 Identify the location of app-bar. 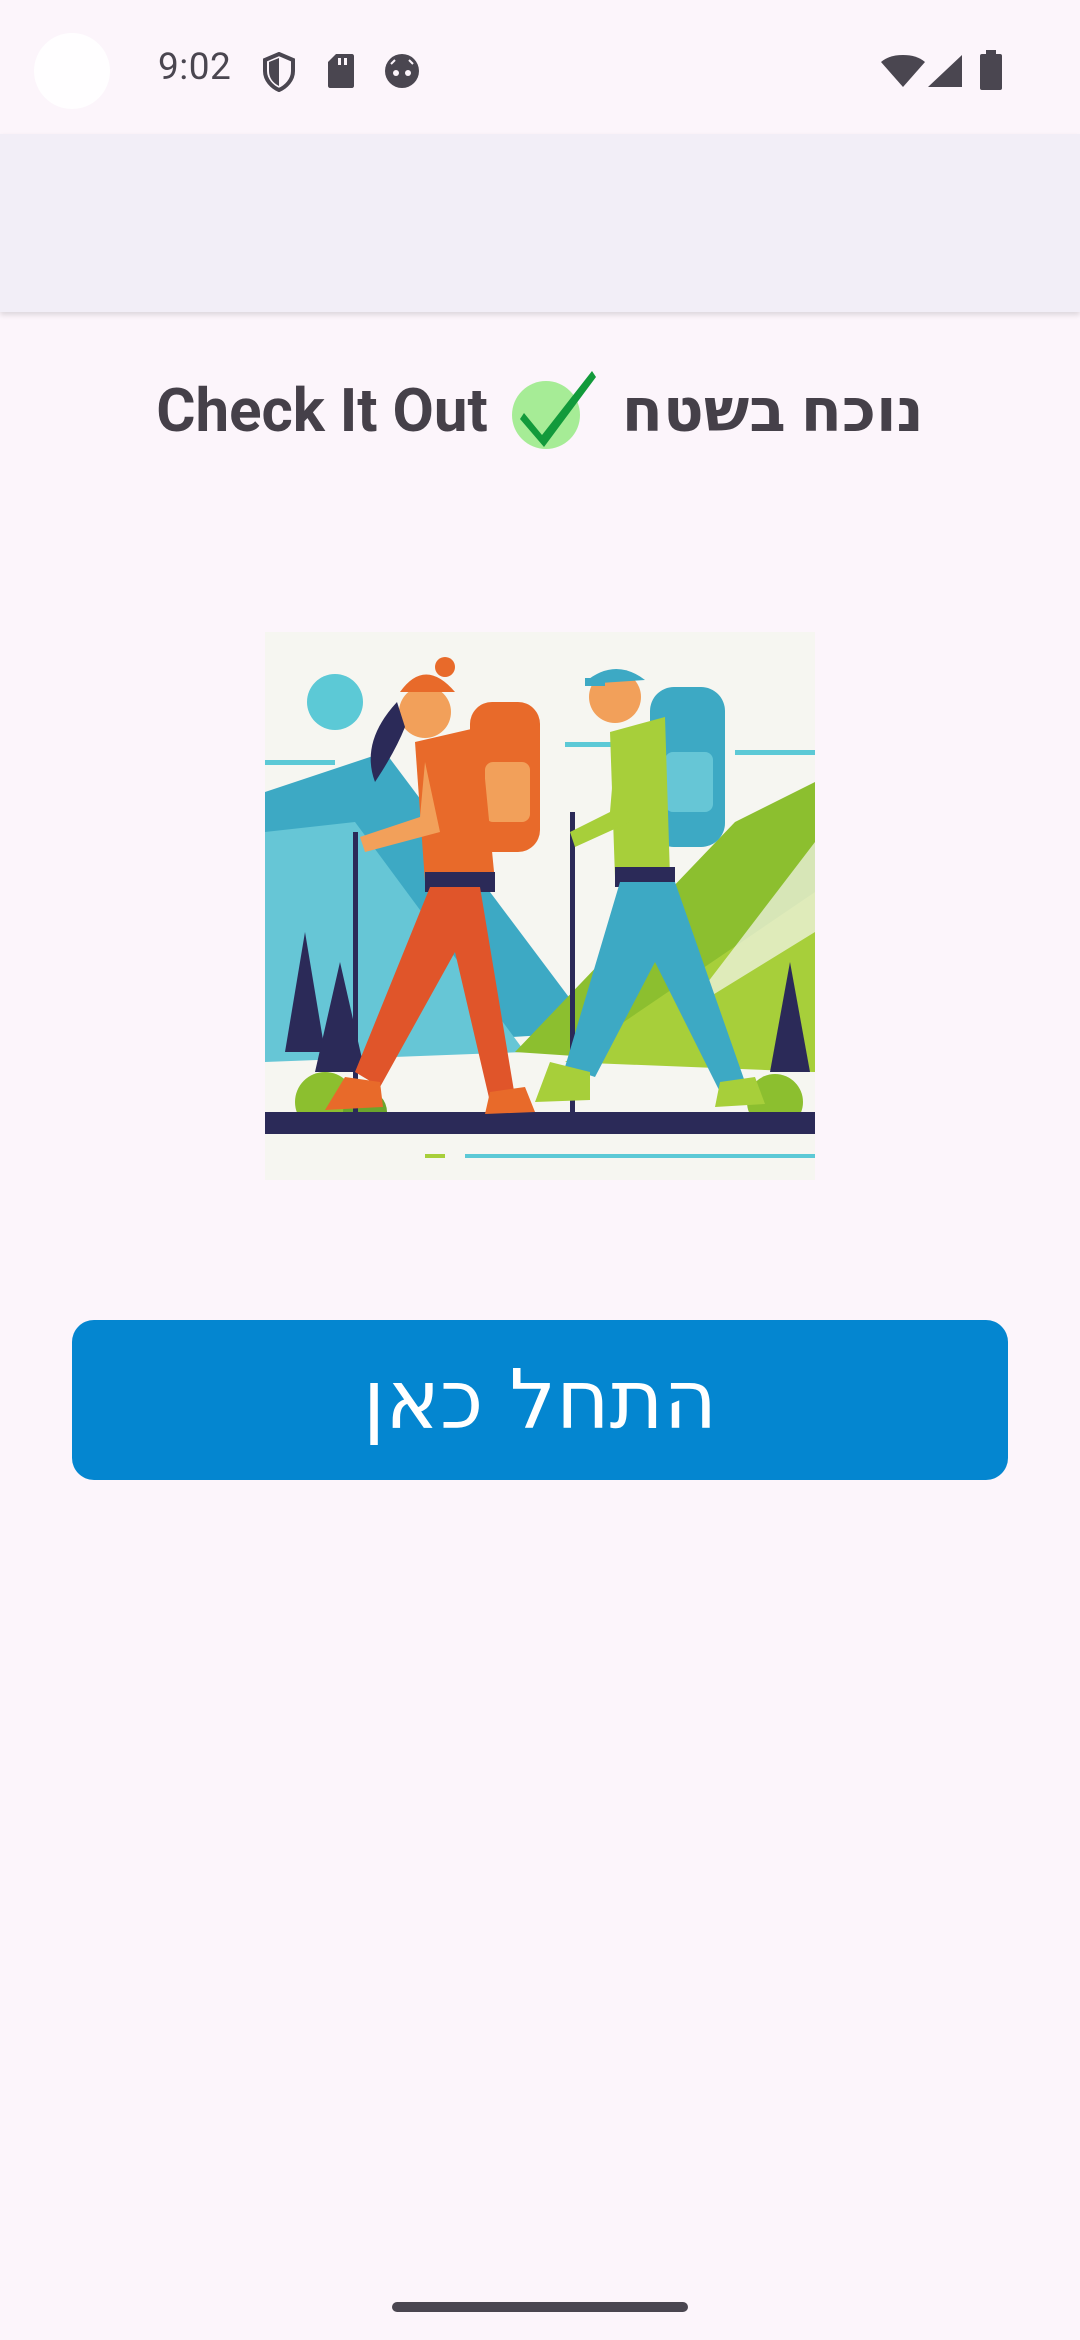
(540, 223).